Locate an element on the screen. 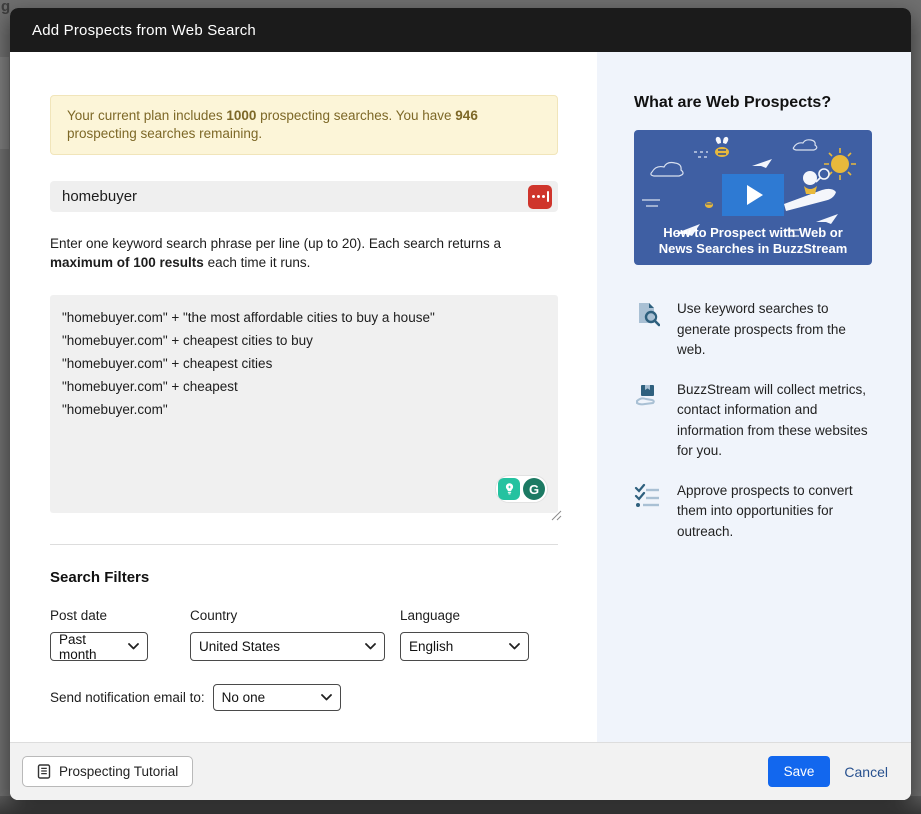 The width and height of the screenshot is (921, 814). notification-label: Send notification email to: is located at coordinates (127, 697).